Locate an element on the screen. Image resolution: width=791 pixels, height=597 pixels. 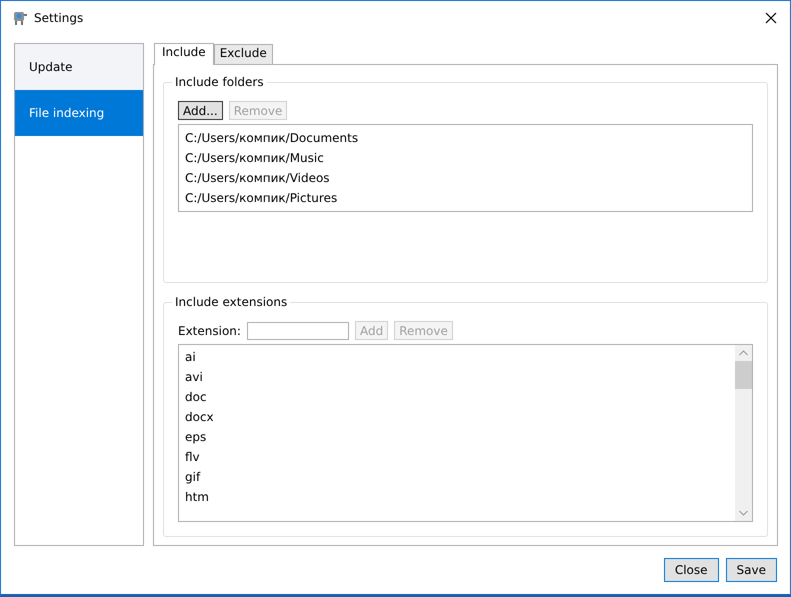
app-icon is located at coordinates (20, 18).